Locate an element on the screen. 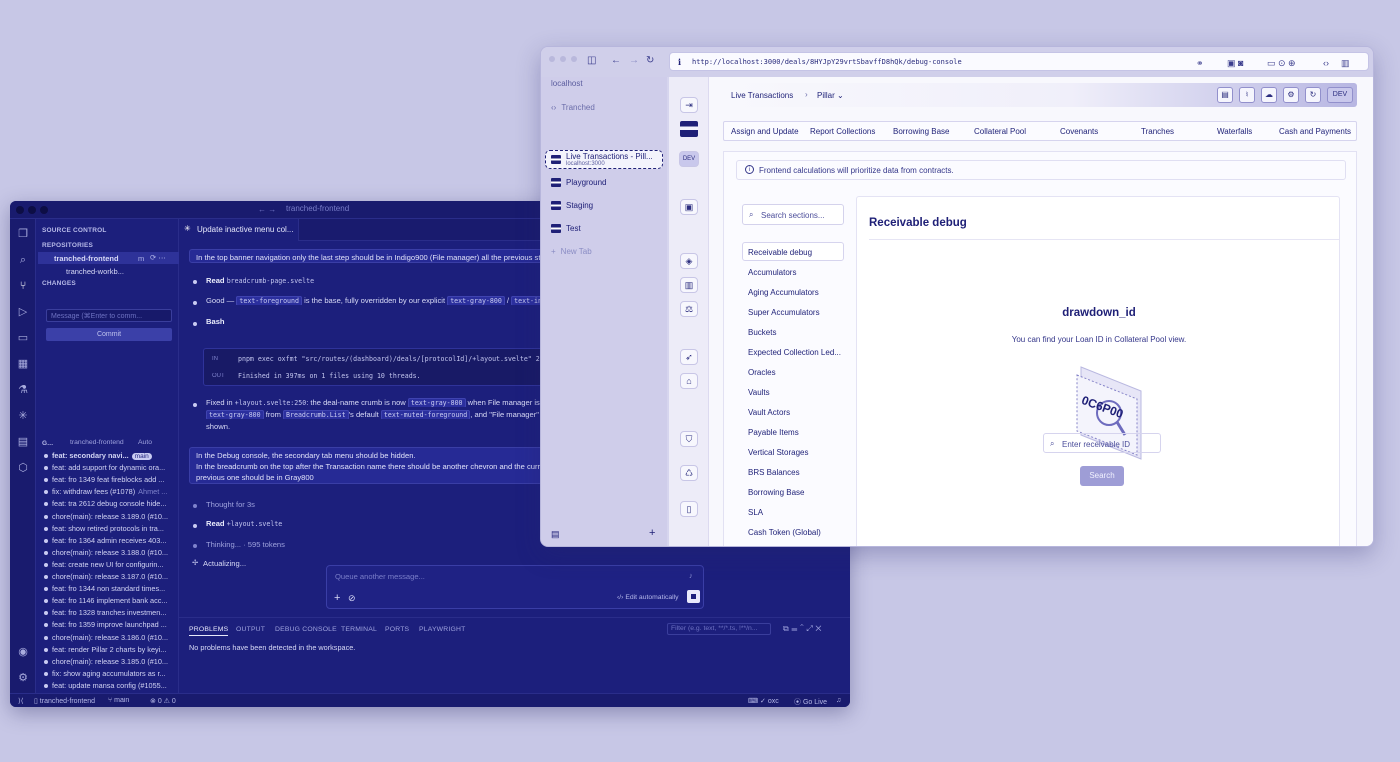  tab-problems: PROBLEMS is located at coordinates (209, 631).